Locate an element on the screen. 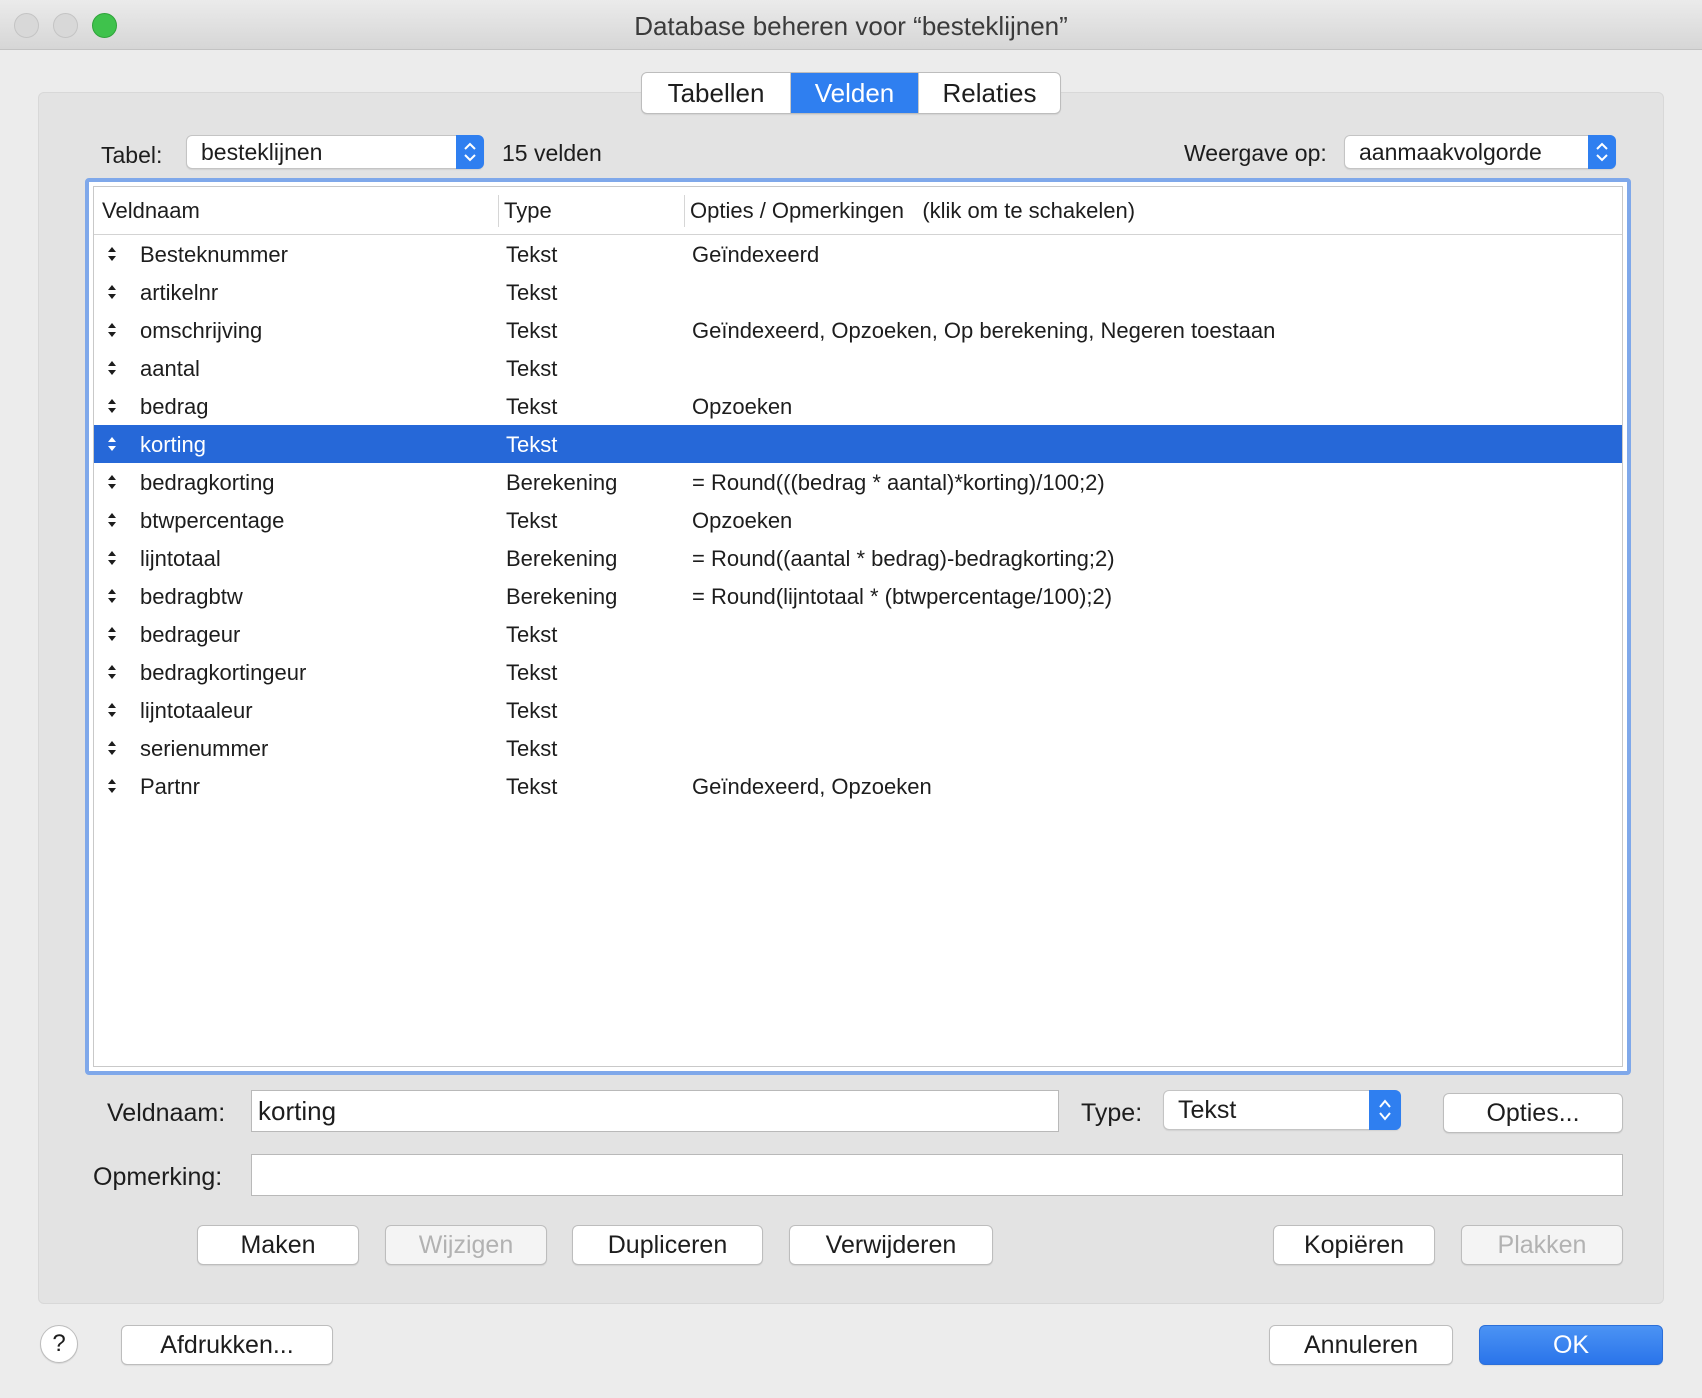  change-button: Wijzigen is located at coordinates (466, 1245).